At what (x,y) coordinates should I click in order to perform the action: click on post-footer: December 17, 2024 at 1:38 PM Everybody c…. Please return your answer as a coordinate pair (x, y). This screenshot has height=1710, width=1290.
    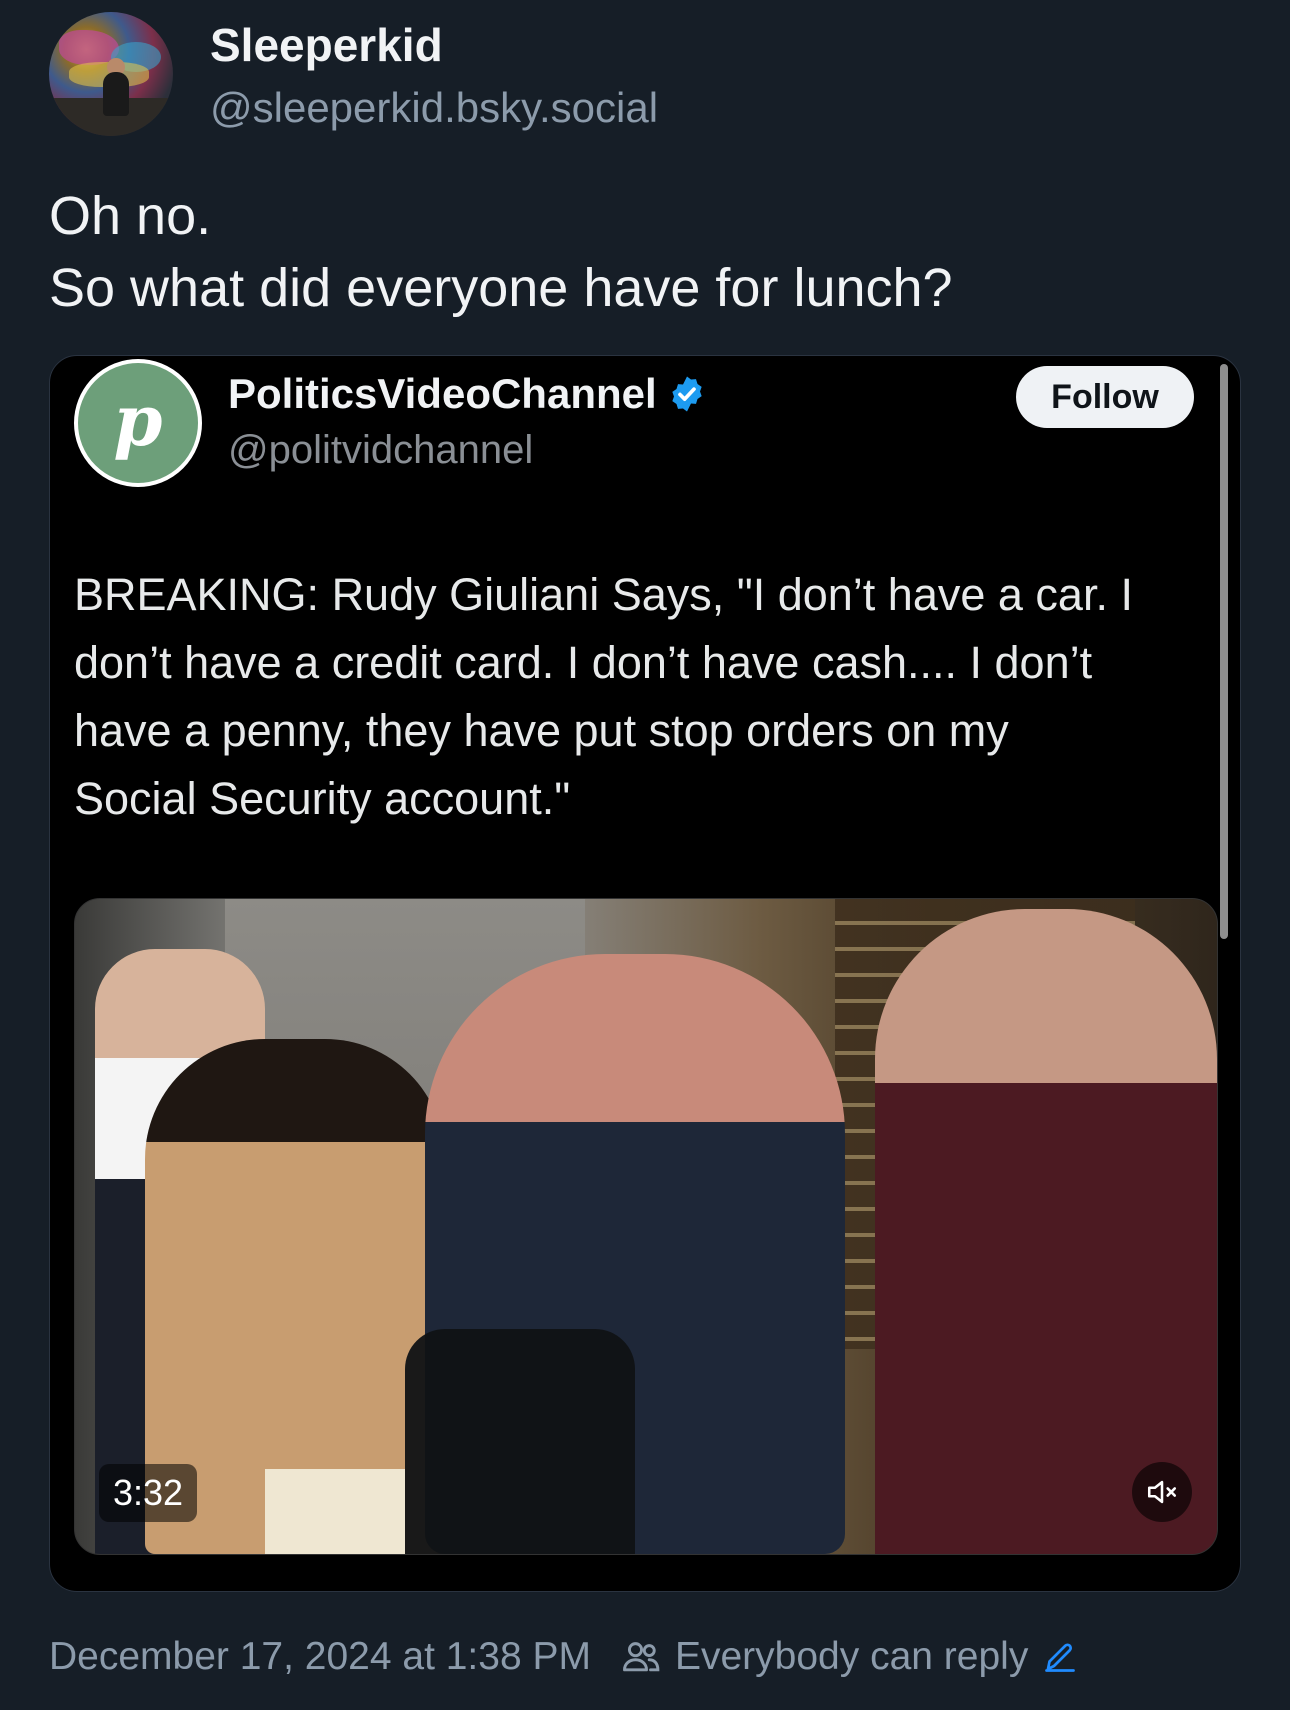
    Looking at the image, I should click on (563, 1657).